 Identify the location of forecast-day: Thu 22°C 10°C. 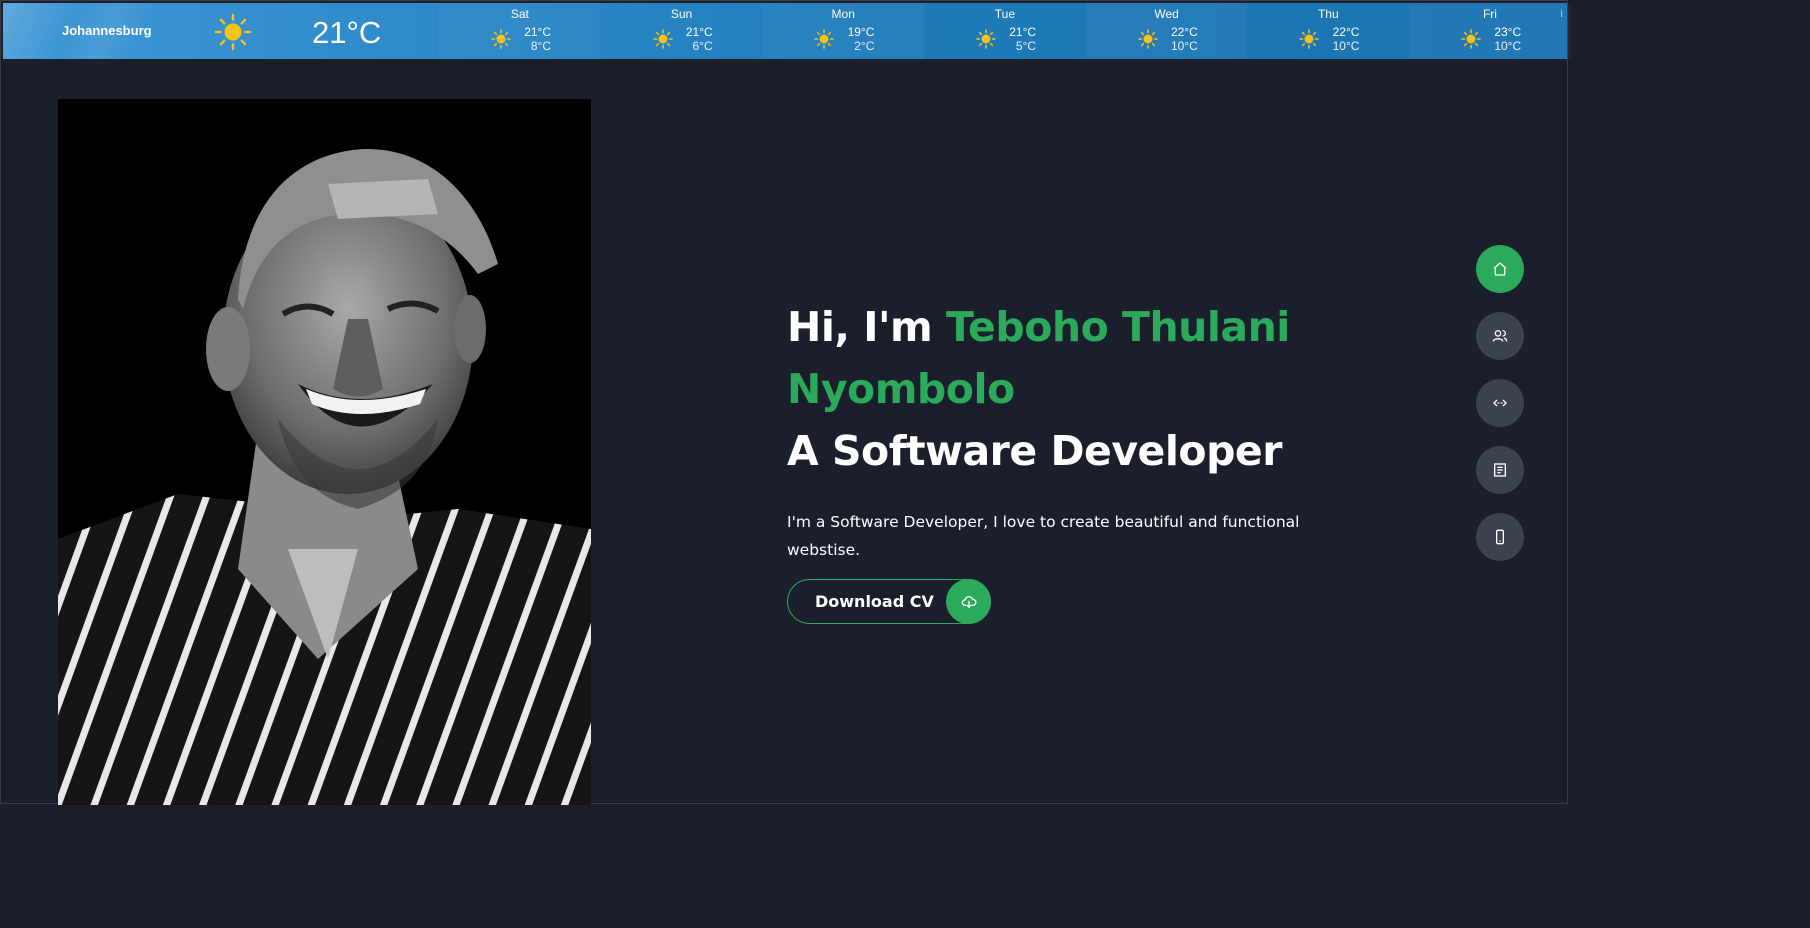
(1328, 31).